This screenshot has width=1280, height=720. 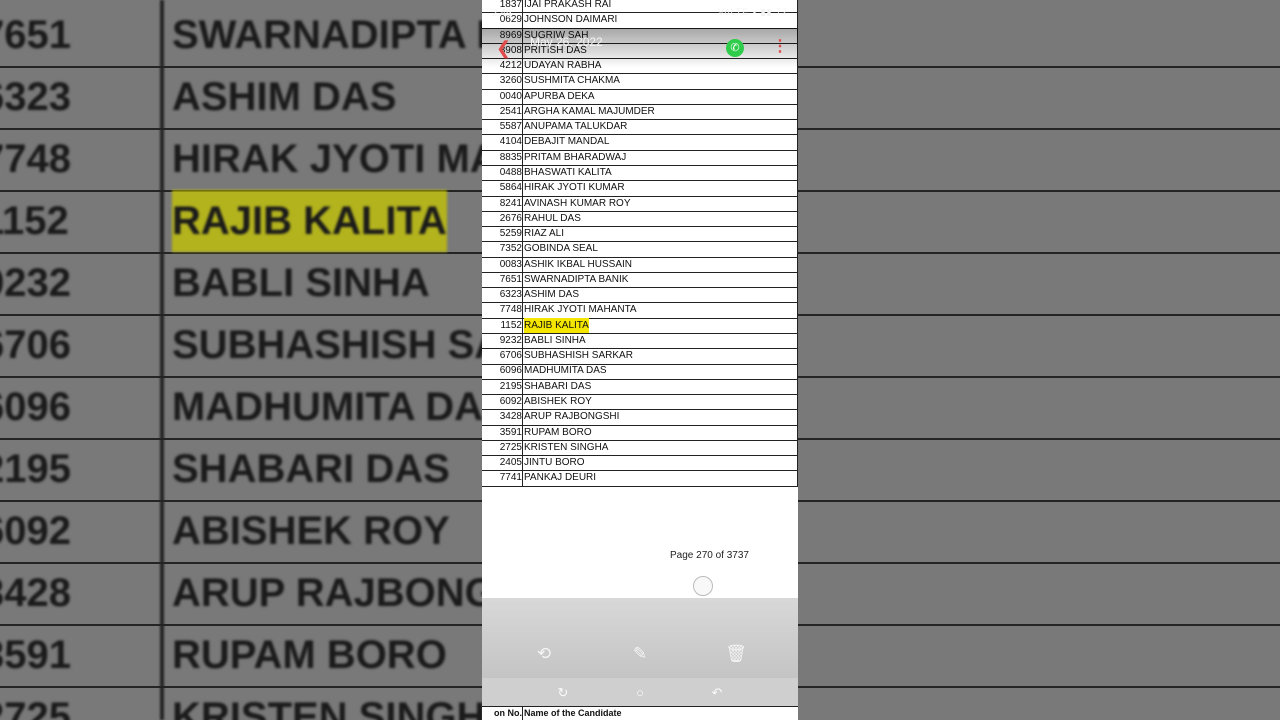 I want to click on roll-number-cell: 2676, so click(x=510, y=218).